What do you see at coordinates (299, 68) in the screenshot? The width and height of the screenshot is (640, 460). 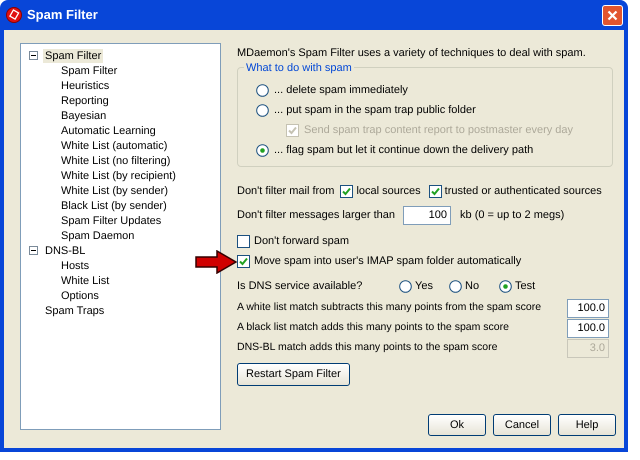 I see `group-title: What to do with spam` at bounding box center [299, 68].